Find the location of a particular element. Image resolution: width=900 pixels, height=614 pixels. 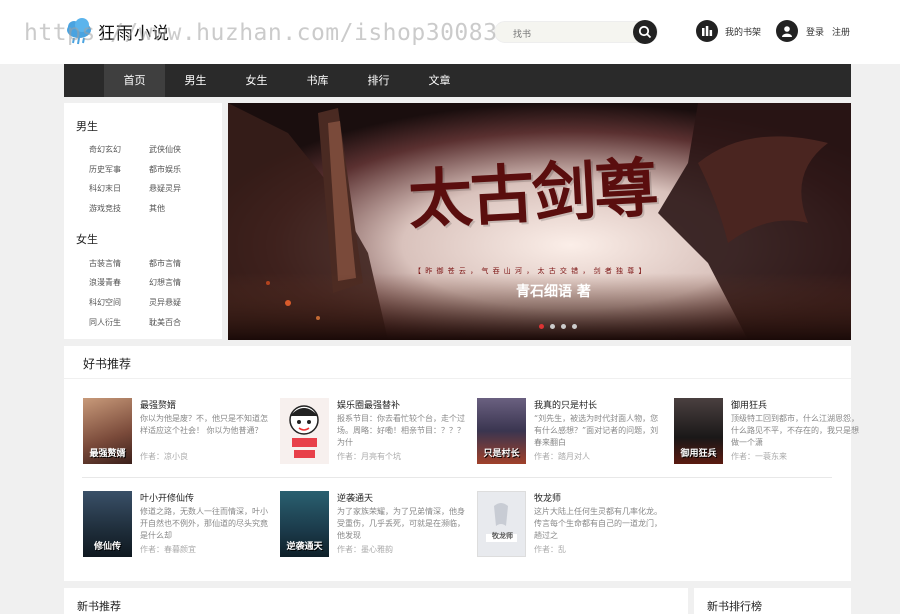

book-author: 作者：踏月对人 is located at coordinates (562, 456).